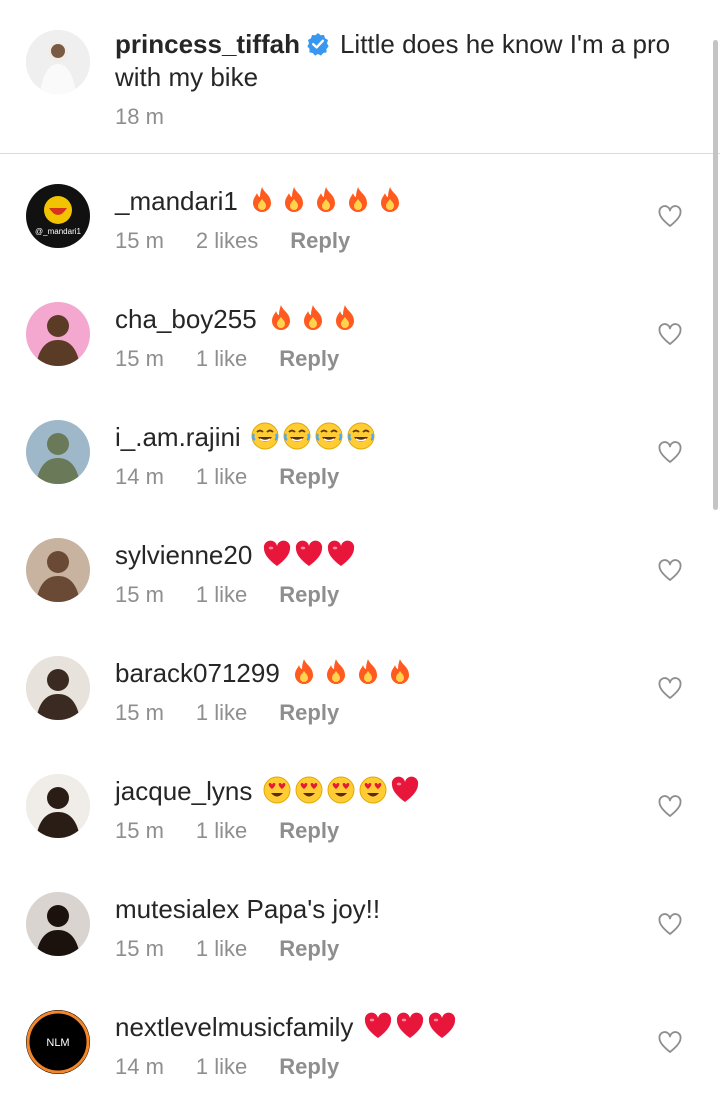 The image size is (720, 1118). Describe the element at coordinates (360, 595) in the screenshot. I see `comment-row: sylvienne20 15 m 1 like Reply` at that location.